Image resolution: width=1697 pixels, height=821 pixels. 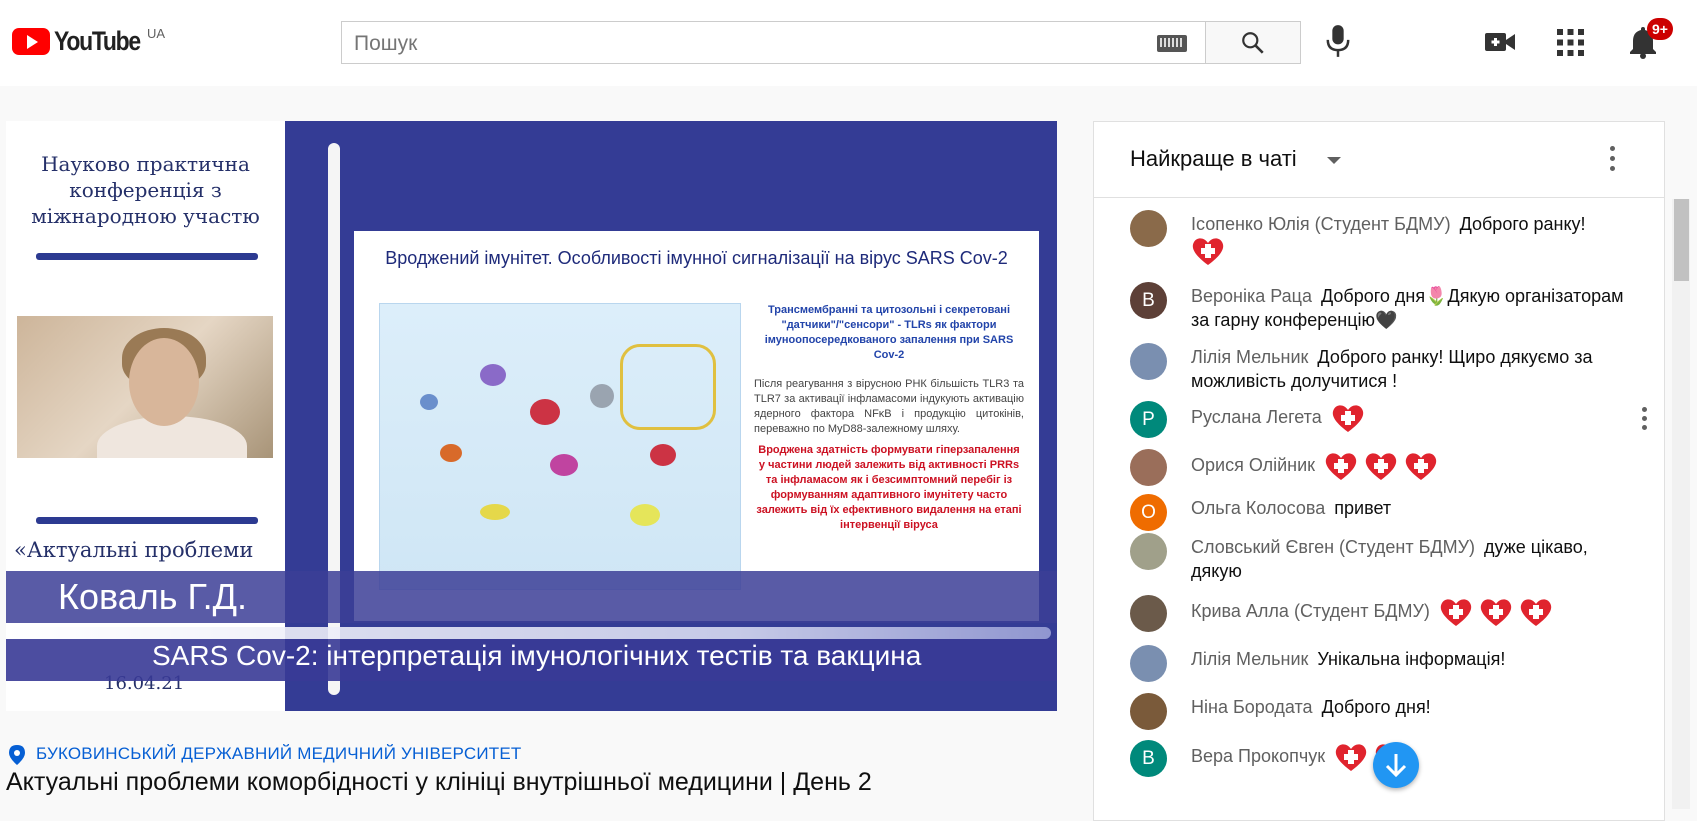 What do you see at coordinates (97, 41) in the screenshot?
I see `logo-text: YouTube` at bounding box center [97, 41].